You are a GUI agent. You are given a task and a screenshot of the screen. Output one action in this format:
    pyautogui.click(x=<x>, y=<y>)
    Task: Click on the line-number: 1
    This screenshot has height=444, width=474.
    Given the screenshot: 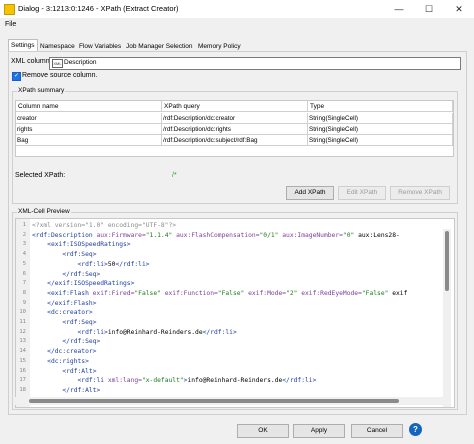 What is the action you would take?
    pyautogui.click(x=24, y=225)
    